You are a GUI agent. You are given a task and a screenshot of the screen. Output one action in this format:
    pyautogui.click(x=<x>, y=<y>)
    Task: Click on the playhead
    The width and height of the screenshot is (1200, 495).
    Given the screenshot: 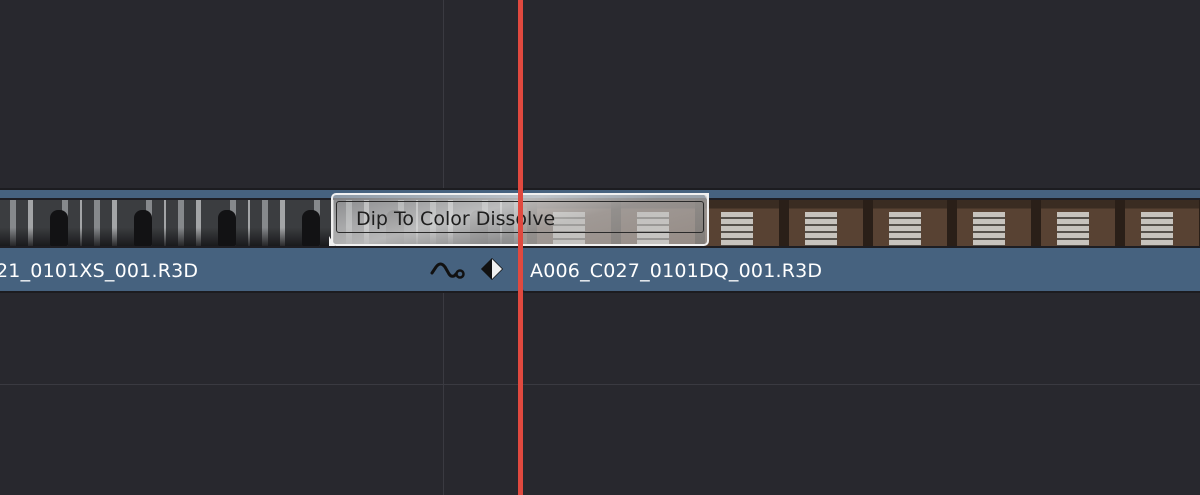 What is the action you would take?
    pyautogui.click(x=520, y=247)
    